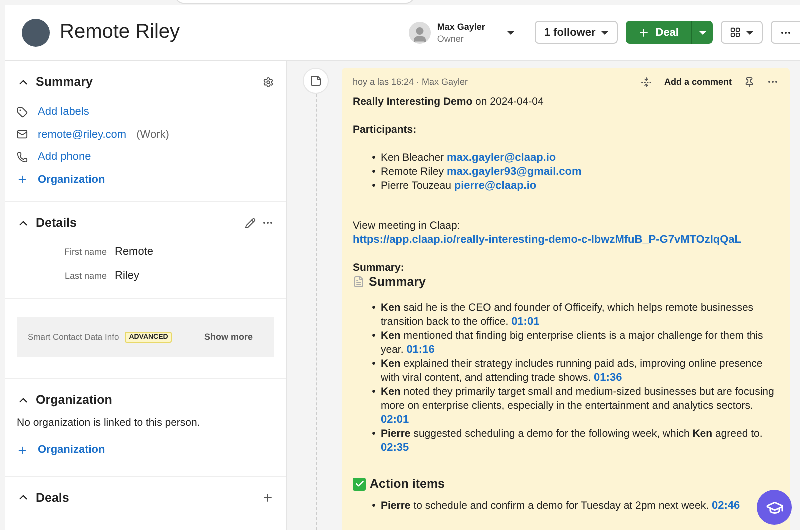 The height and width of the screenshot is (530, 800). Describe the element at coordinates (316, 81) in the screenshot. I see `note-icon` at that location.